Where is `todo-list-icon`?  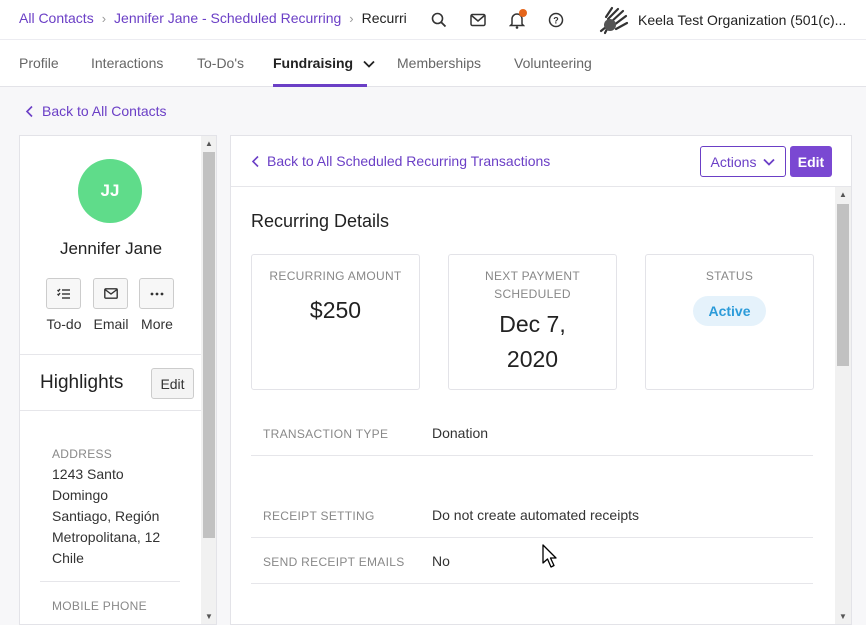
todo-list-icon is located at coordinates (63, 293).